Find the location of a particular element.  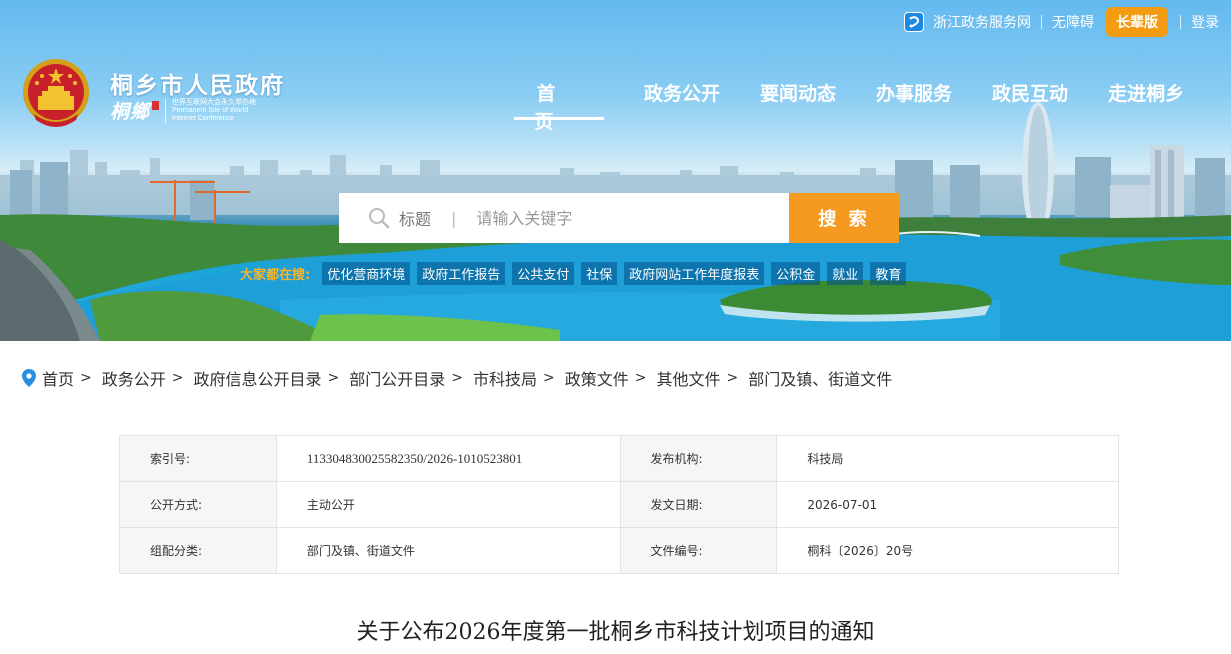

table-row: 组配分类: 部门及镇、街道文件 文件编号: 桐科〔2026〕20号 is located at coordinates (619, 550).